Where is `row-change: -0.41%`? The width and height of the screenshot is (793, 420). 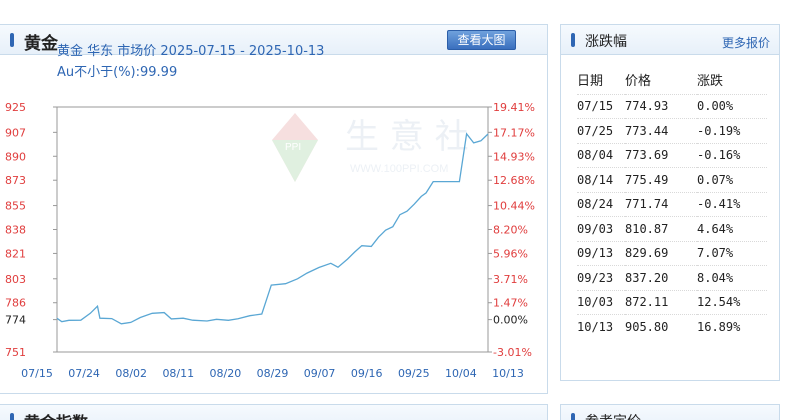
row-change: -0.41% is located at coordinates (732, 204).